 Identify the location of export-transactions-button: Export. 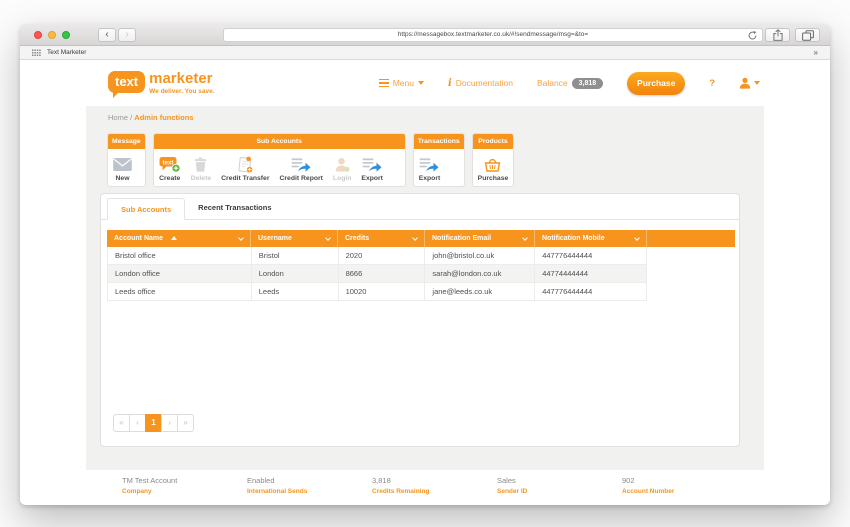
(430, 167).